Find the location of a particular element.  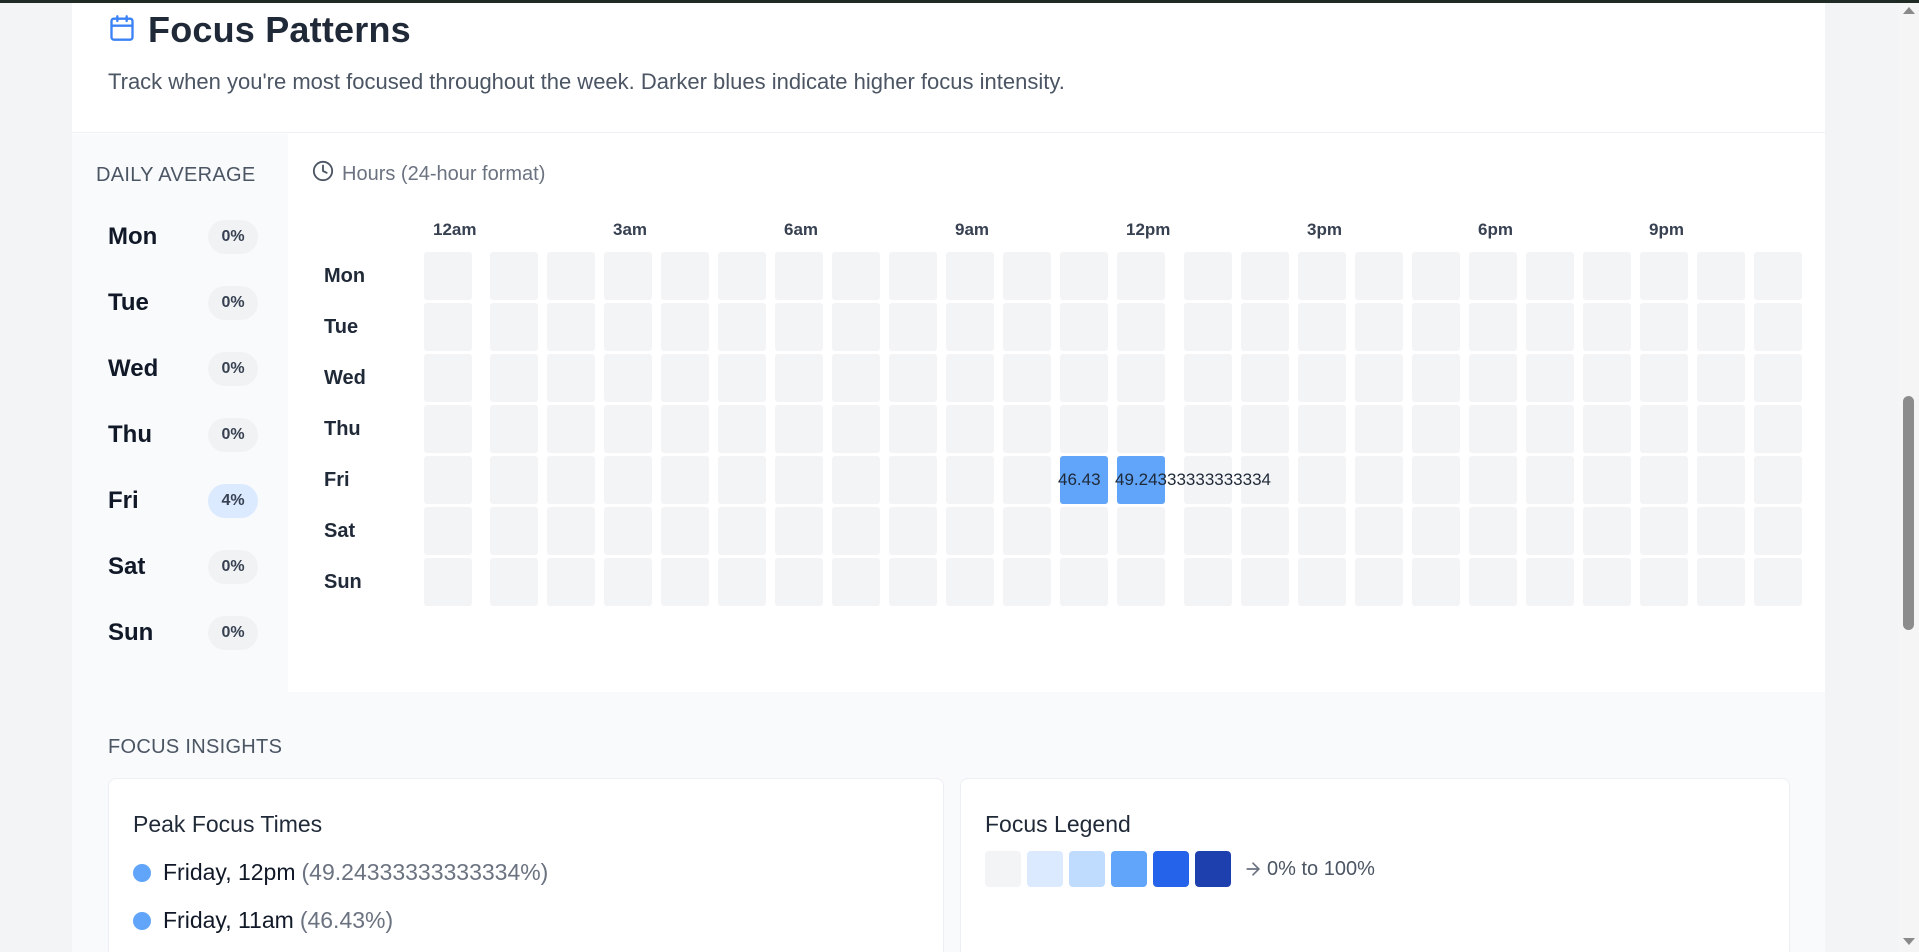

scrollbar-thumb is located at coordinates (1908, 513).